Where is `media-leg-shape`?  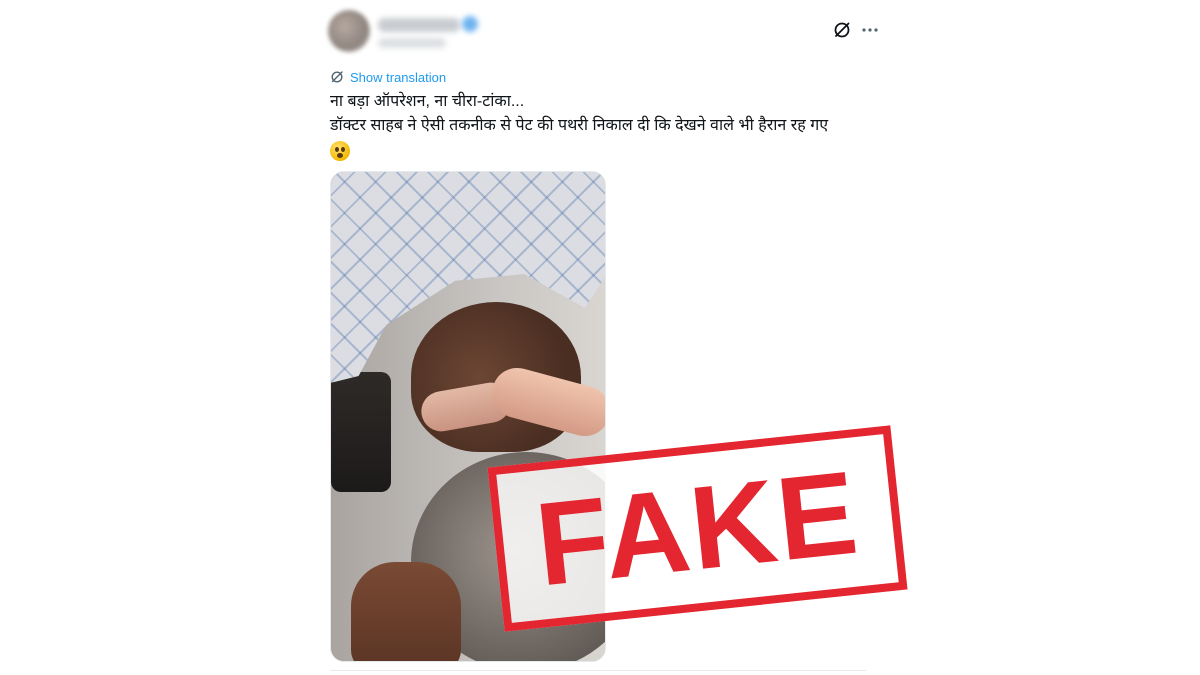 media-leg-shape is located at coordinates (361, 432).